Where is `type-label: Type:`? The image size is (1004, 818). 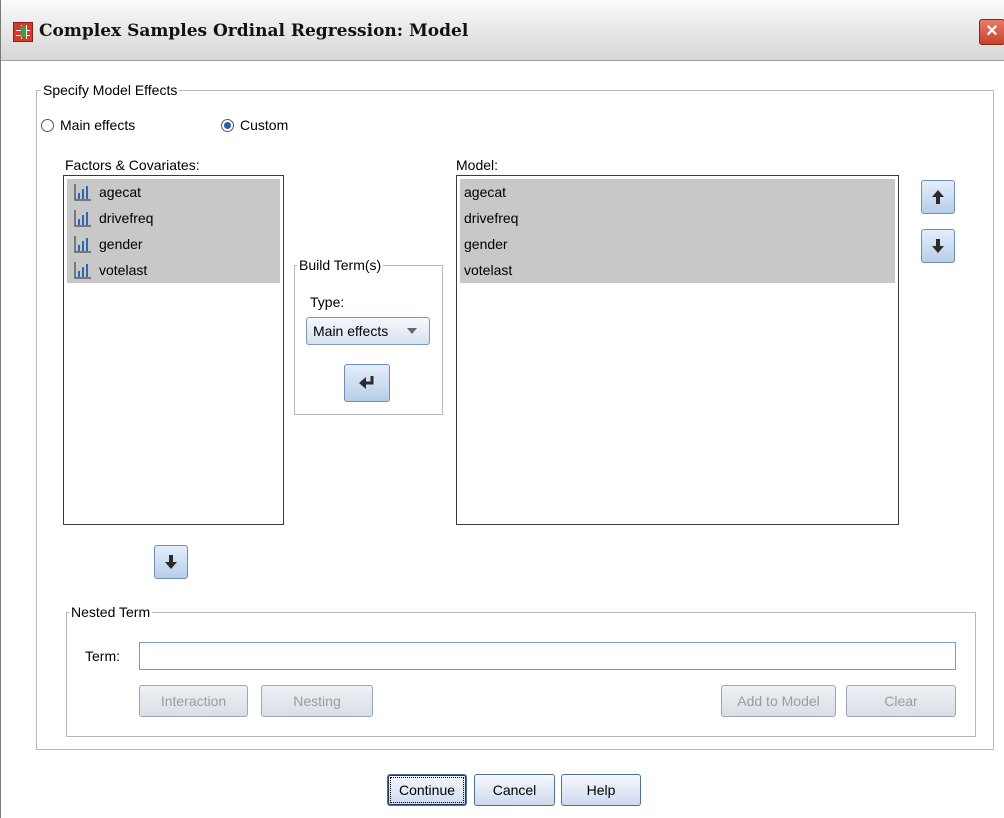
type-label: Type: is located at coordinates (327, 302).